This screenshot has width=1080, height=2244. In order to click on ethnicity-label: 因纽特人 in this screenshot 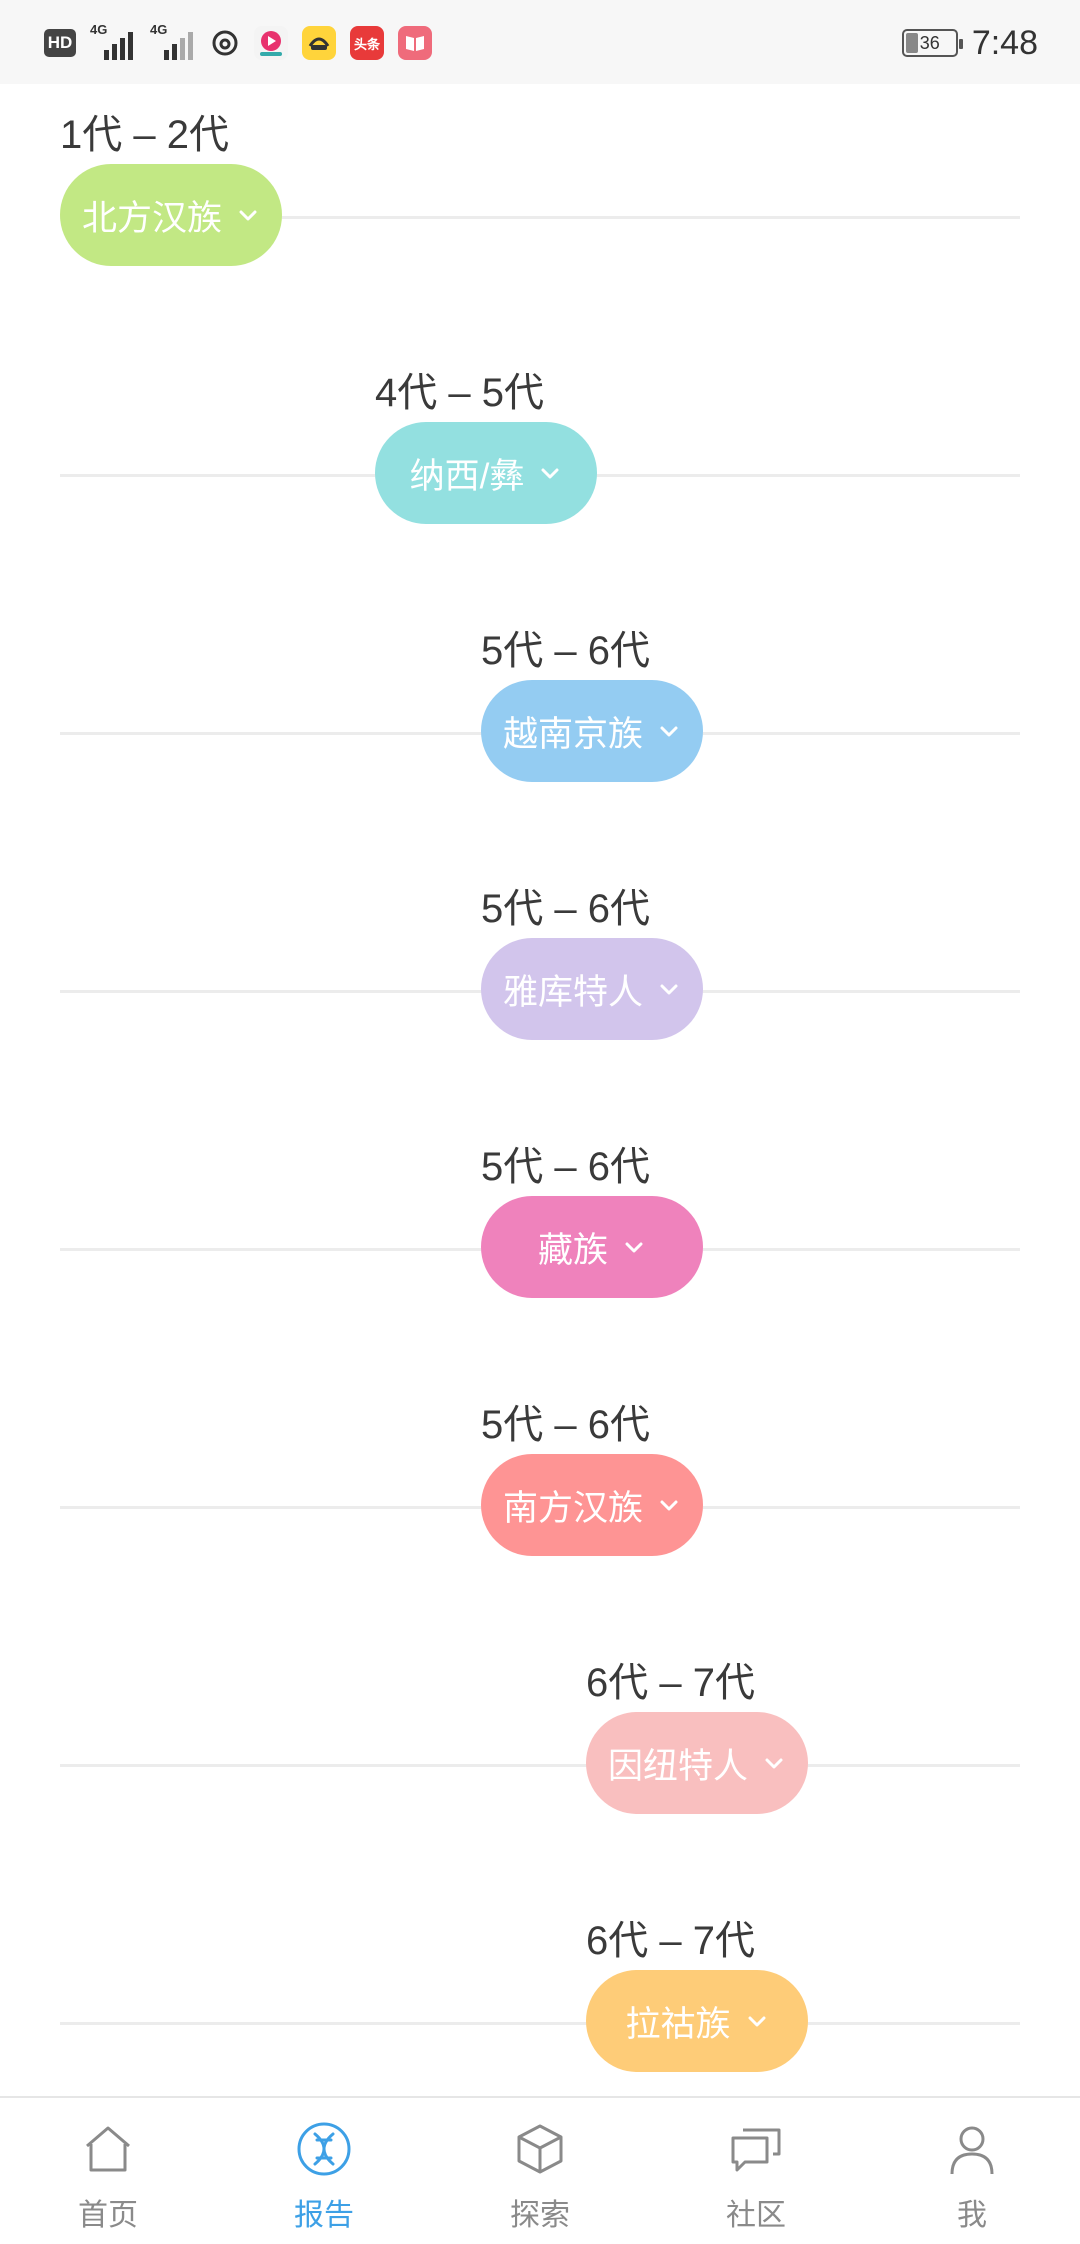, I will do `click(677, 1766)`.